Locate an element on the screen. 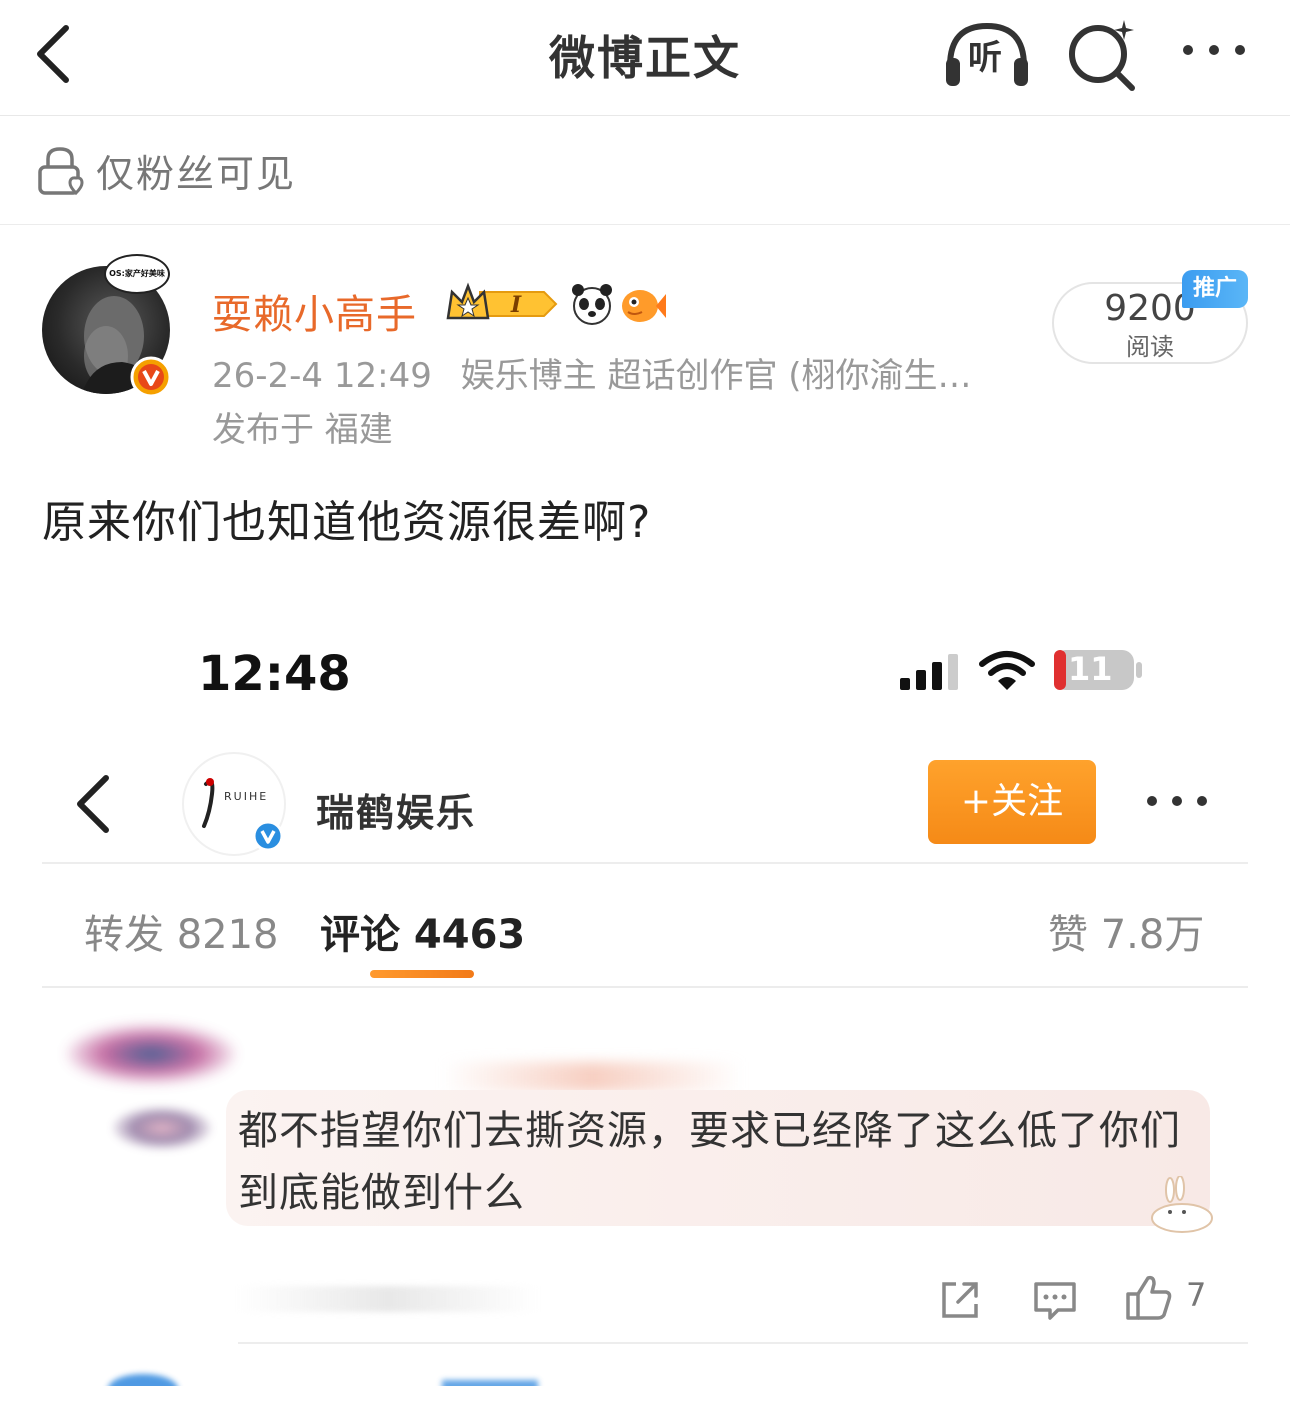 The image size is (1290, 1405). embedded-more-icon is located at coordinates (1177, 801).